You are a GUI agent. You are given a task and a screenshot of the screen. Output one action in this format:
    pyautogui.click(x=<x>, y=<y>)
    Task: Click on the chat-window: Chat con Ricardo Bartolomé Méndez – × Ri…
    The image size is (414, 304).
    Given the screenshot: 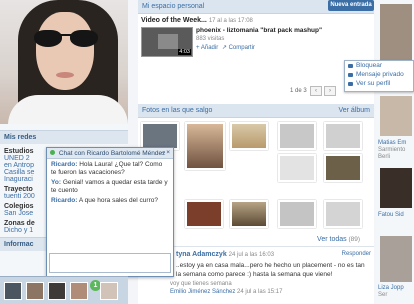 What is the action you would take?
    pyautogui.click(x=110, y=212)
    